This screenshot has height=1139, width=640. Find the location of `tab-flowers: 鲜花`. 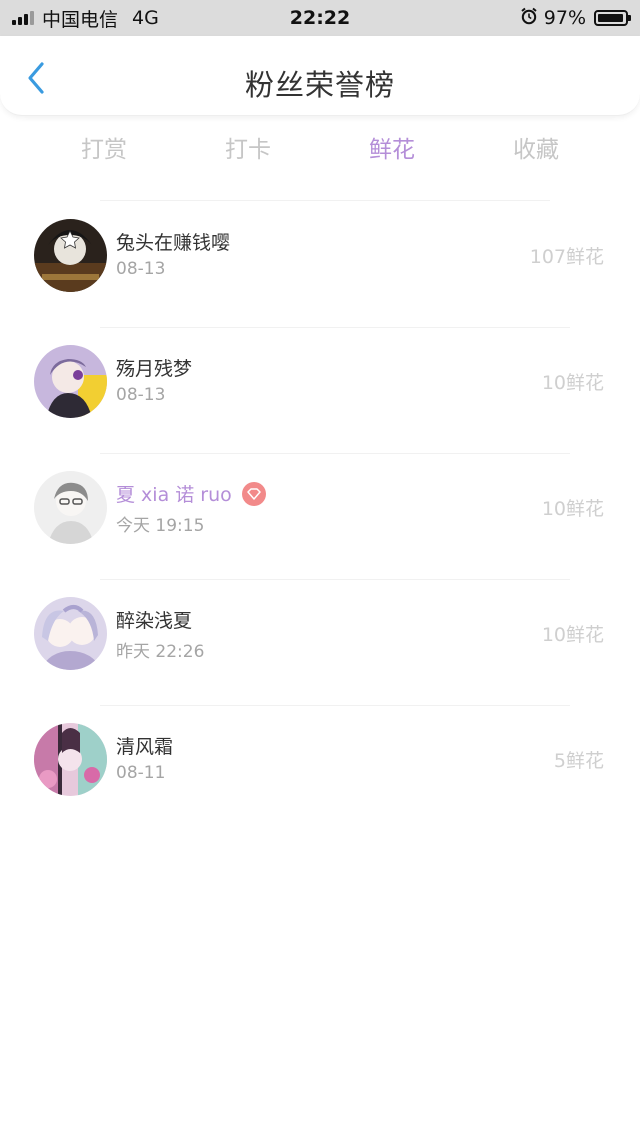

tab-flowers: 鲜花 is located at coordinates (392, 152).